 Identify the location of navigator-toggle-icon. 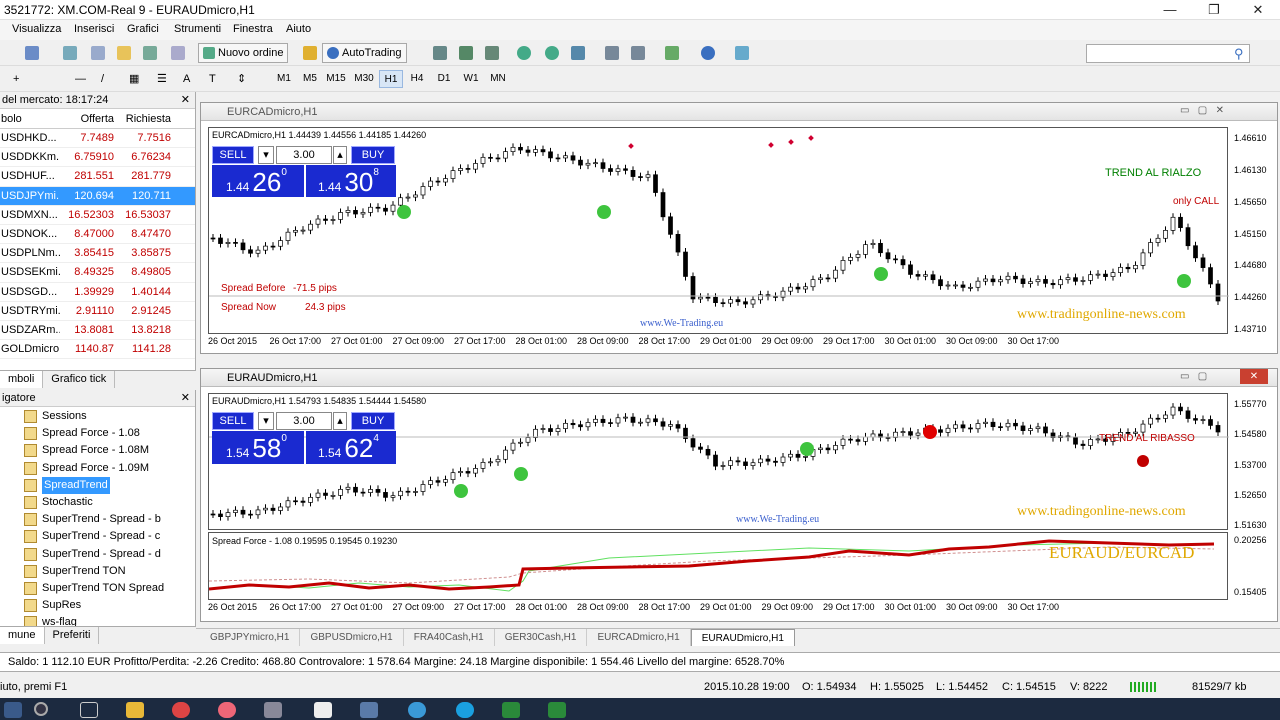
(150, 53).